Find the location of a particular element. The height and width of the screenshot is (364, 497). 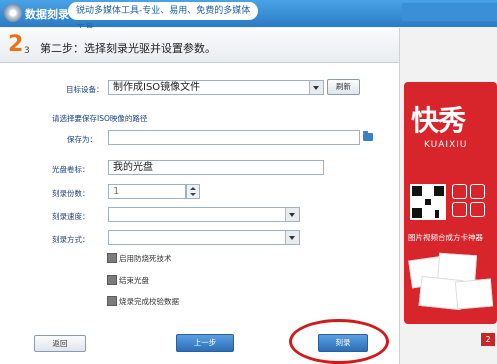

qr-code-icon is located at coordinates (428, 202).